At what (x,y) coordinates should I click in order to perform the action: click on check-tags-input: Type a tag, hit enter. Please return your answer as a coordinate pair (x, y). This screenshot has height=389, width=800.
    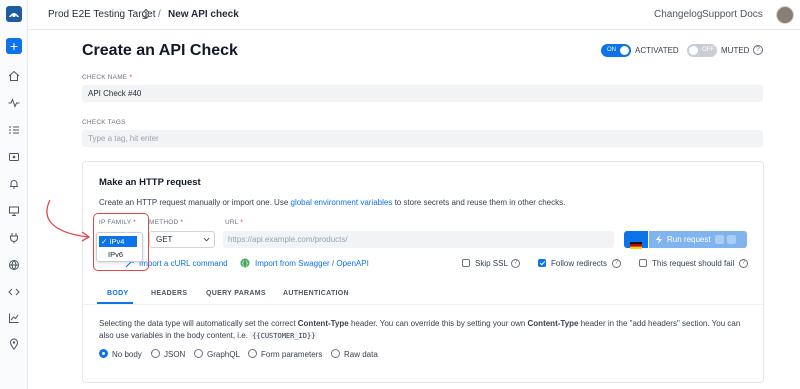
    Looking at the image, I should click on (422, 138).